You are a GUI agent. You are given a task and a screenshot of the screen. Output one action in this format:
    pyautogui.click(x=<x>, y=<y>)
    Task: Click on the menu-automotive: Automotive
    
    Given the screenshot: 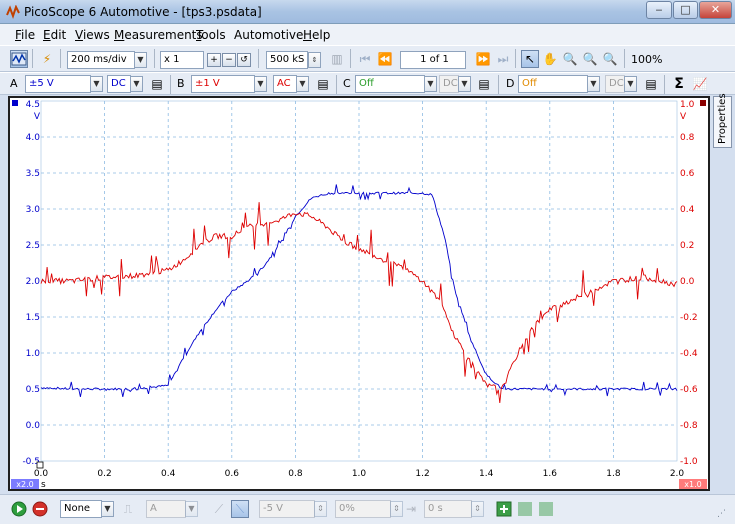 What is the action you would take?
    pyautogui.click(x=268, y=35)
    